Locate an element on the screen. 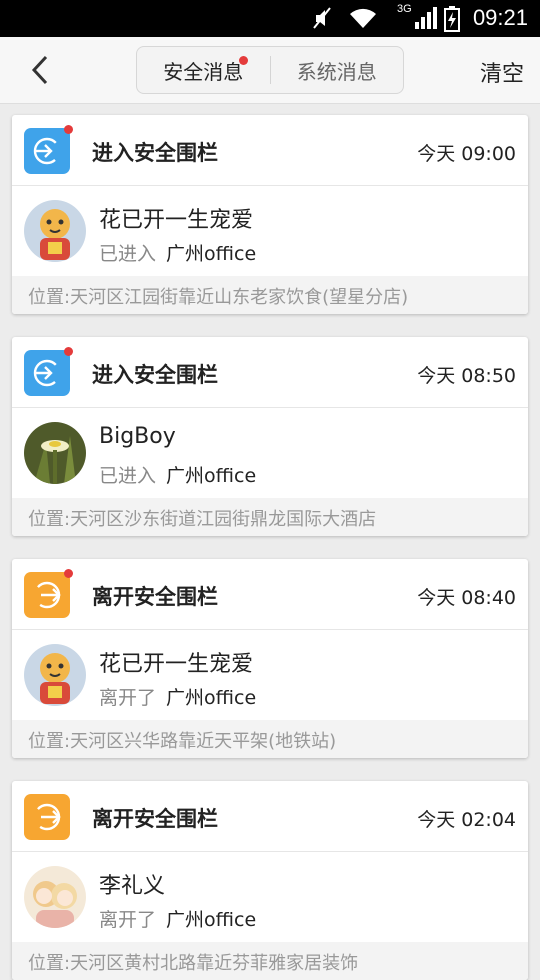 The image size is (540, 980). chevron-left-icon is located at coordinates (39, 70).